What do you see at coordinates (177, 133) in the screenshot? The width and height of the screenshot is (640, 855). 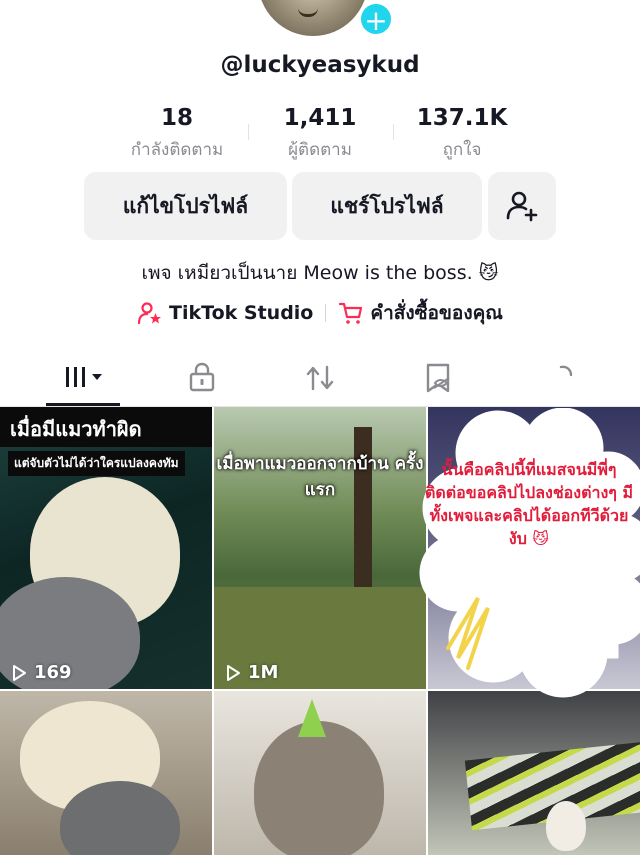 I see `stat-following: 18 กำลังติดตาม` at bounding box center [177, 133].